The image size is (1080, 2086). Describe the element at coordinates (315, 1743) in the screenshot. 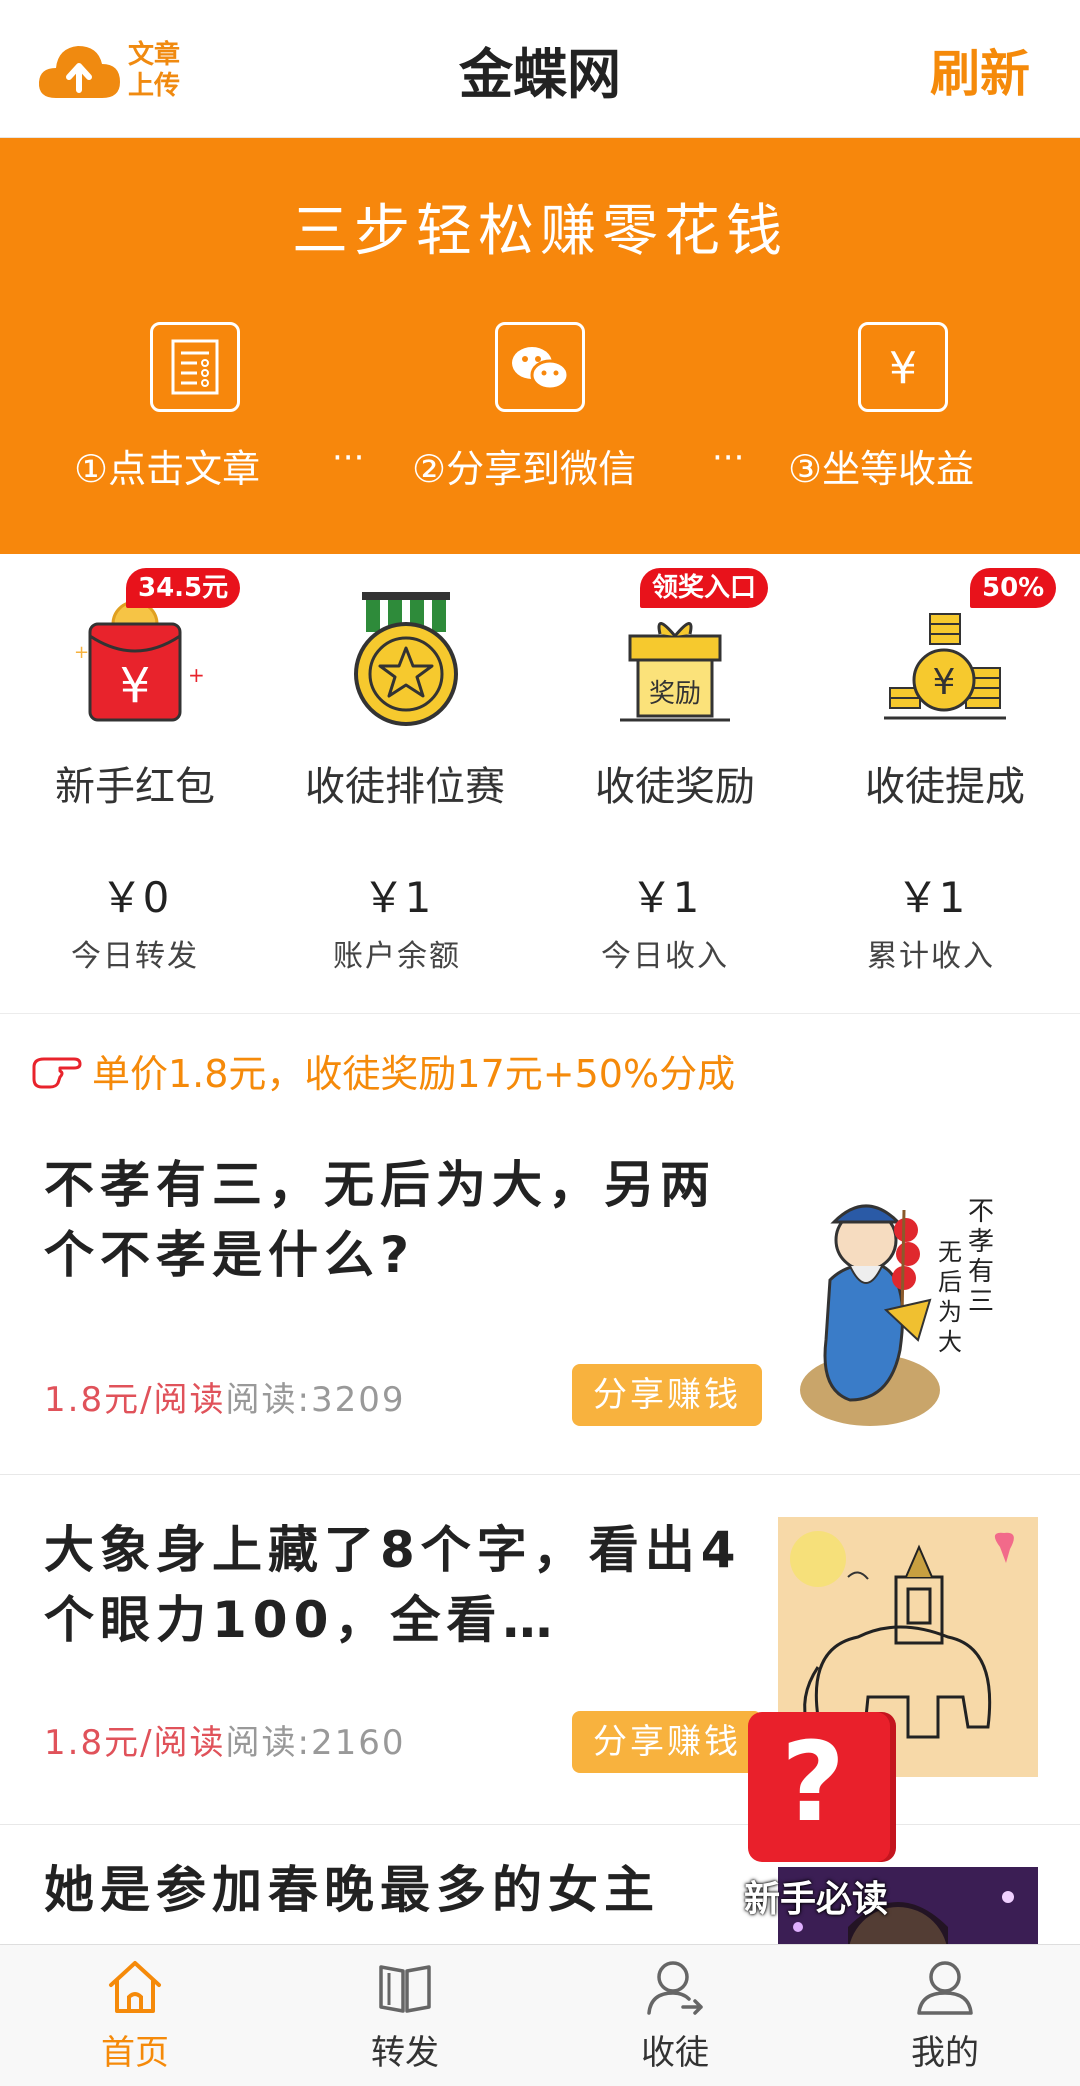

I see `read-count: 阅读:2160` at that location.